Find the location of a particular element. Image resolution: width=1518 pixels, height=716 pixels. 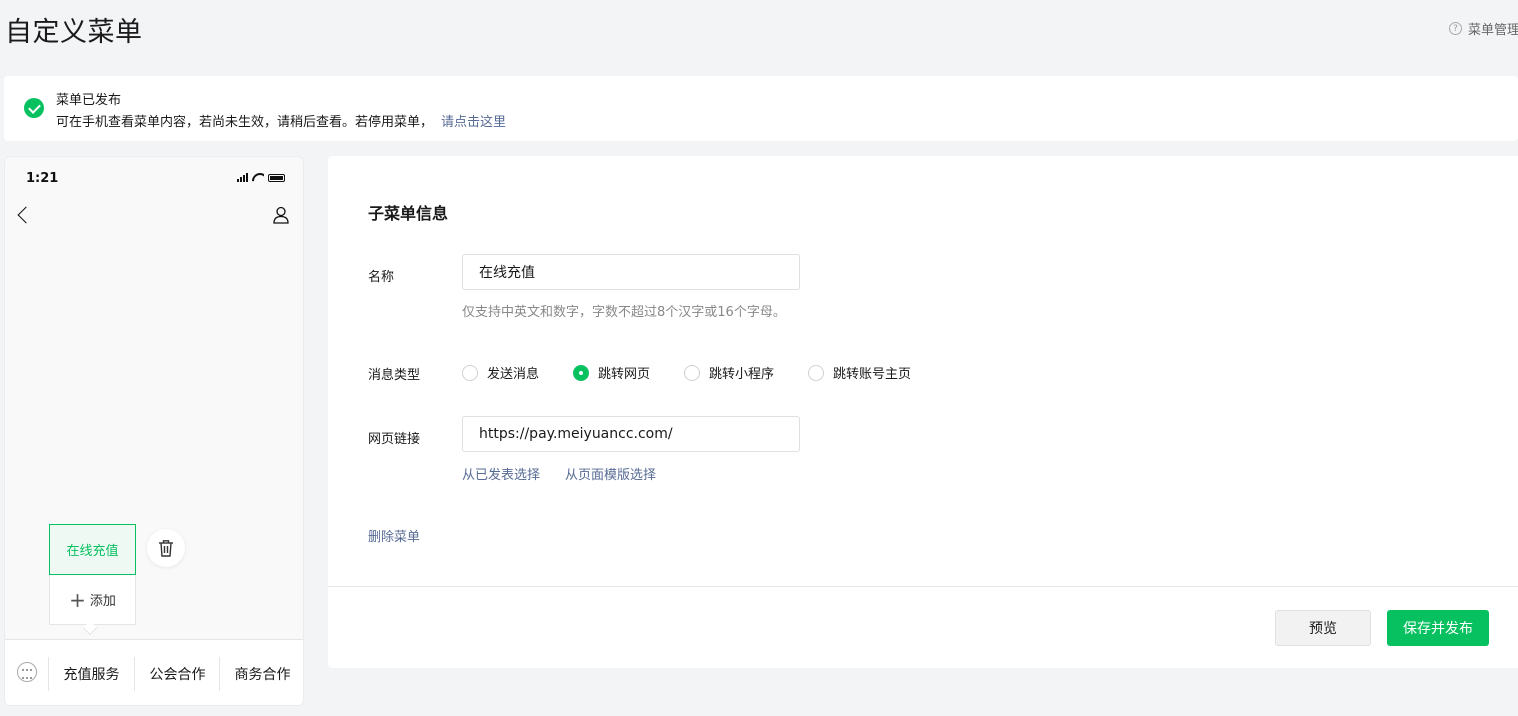

submenu-item-active: 在线充值 is located at coordinates (92, 549).